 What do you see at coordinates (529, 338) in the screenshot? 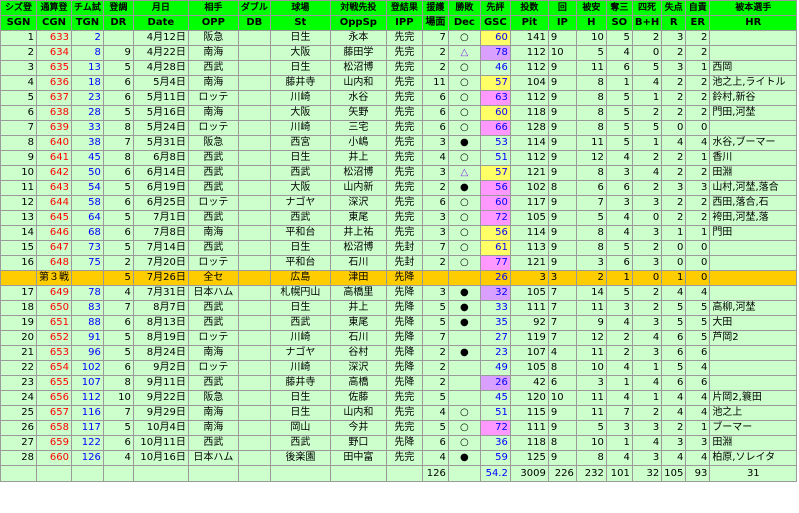
I see `cell-pit: 119` at bounding box center [529, 338].